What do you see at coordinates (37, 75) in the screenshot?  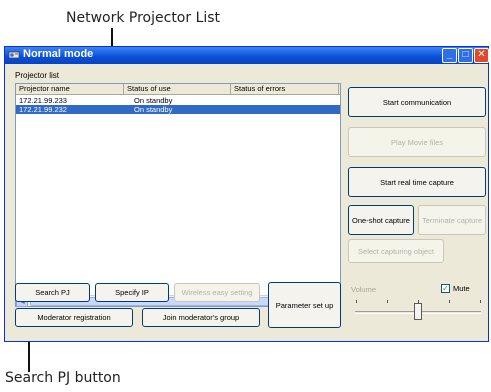 I see `projector-list-label: Projector list` at bounding box center [37, 75].